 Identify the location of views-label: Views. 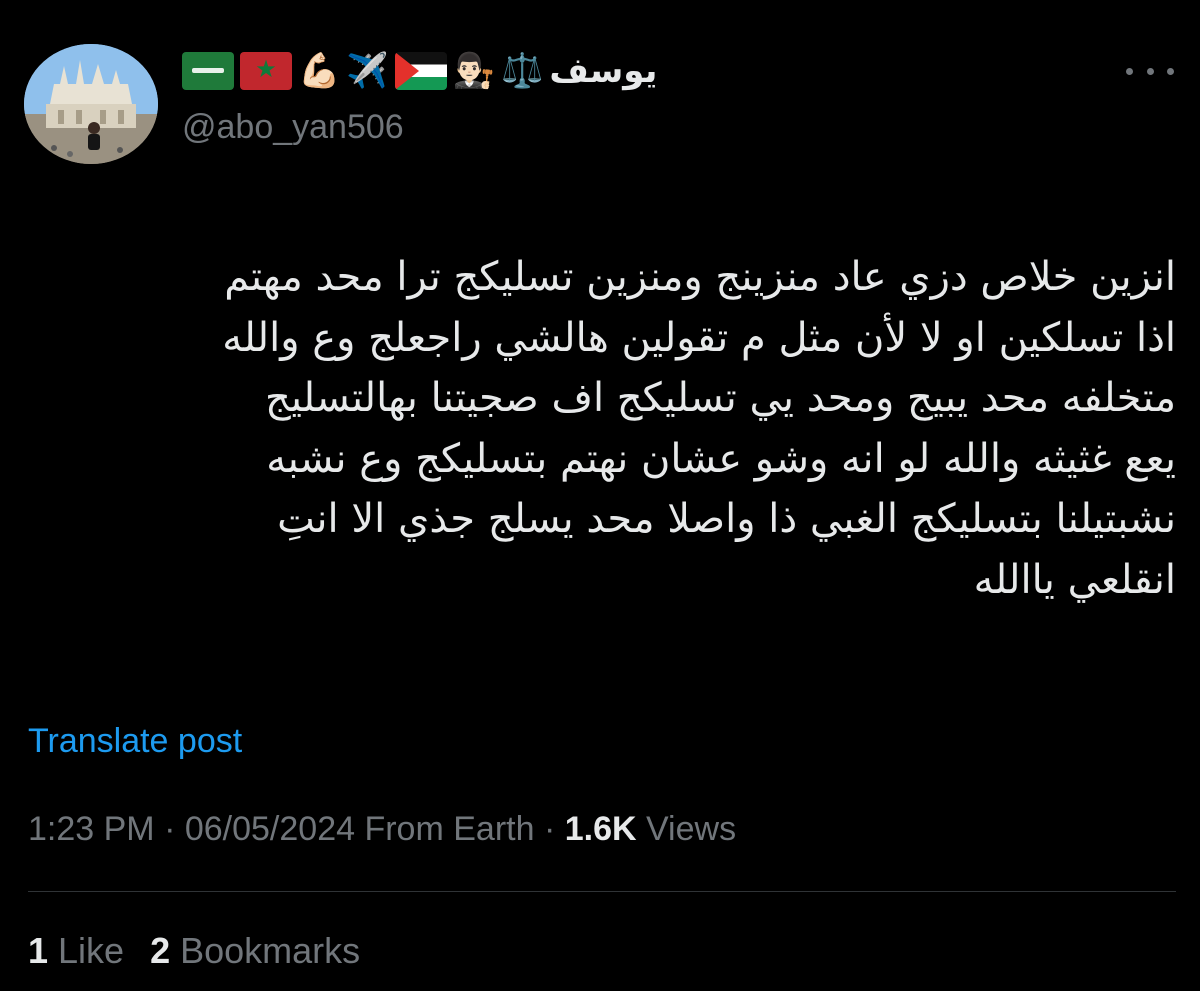
(686, 829).